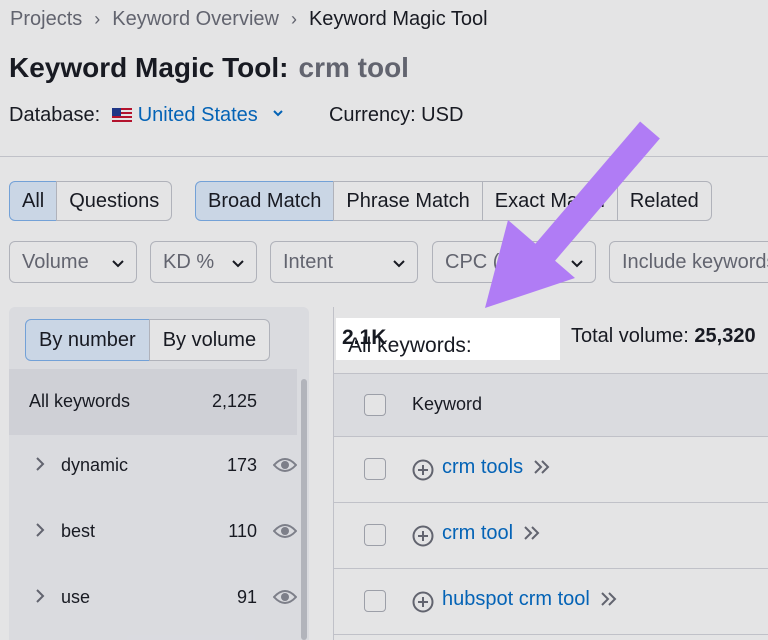 This screenshot has height=640, width=768. I want to click on keyword-text: hubspot crm tool, so click(516, 599).